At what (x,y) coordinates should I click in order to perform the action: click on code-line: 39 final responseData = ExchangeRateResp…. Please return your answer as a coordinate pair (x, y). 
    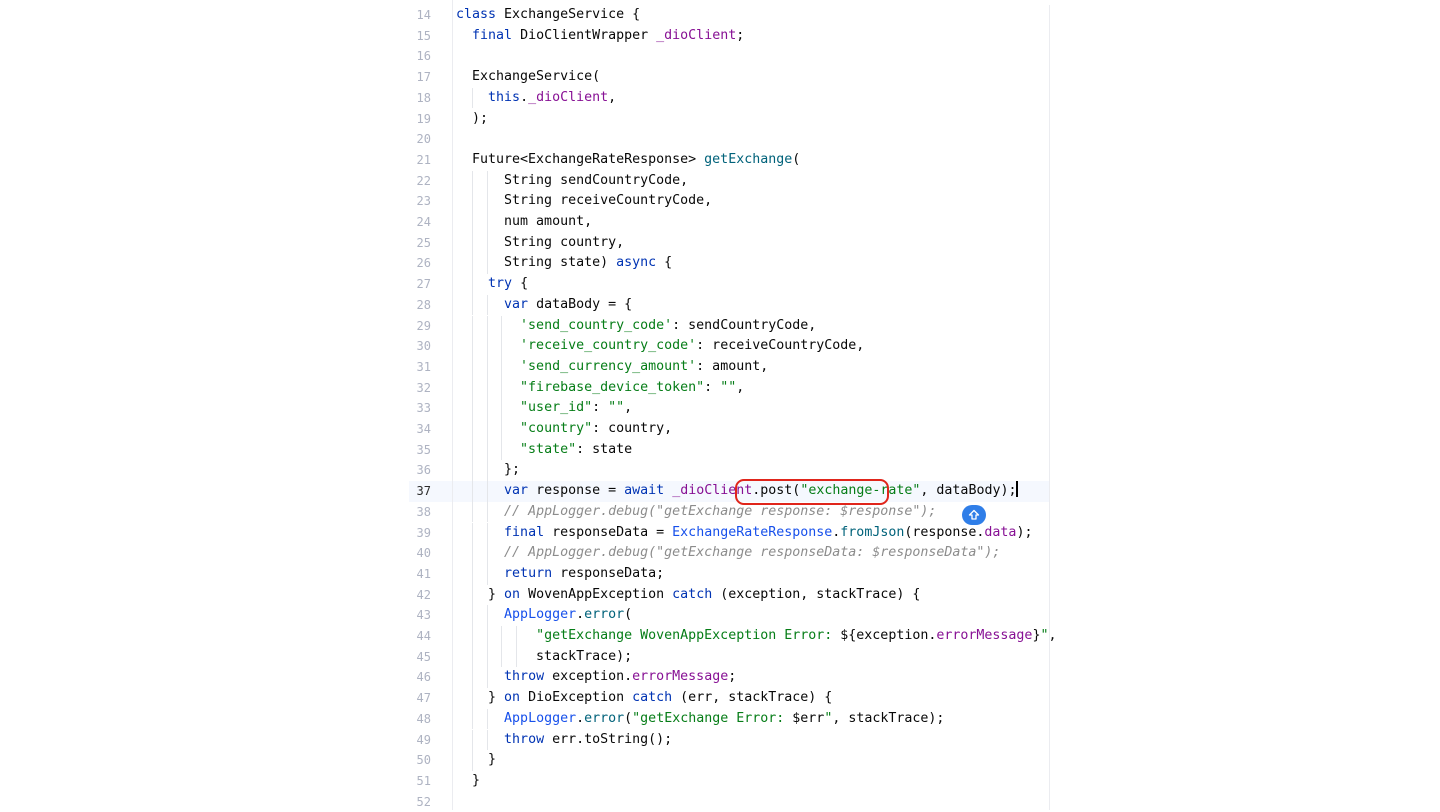
    Looking at the image, I should click on (729, 533).